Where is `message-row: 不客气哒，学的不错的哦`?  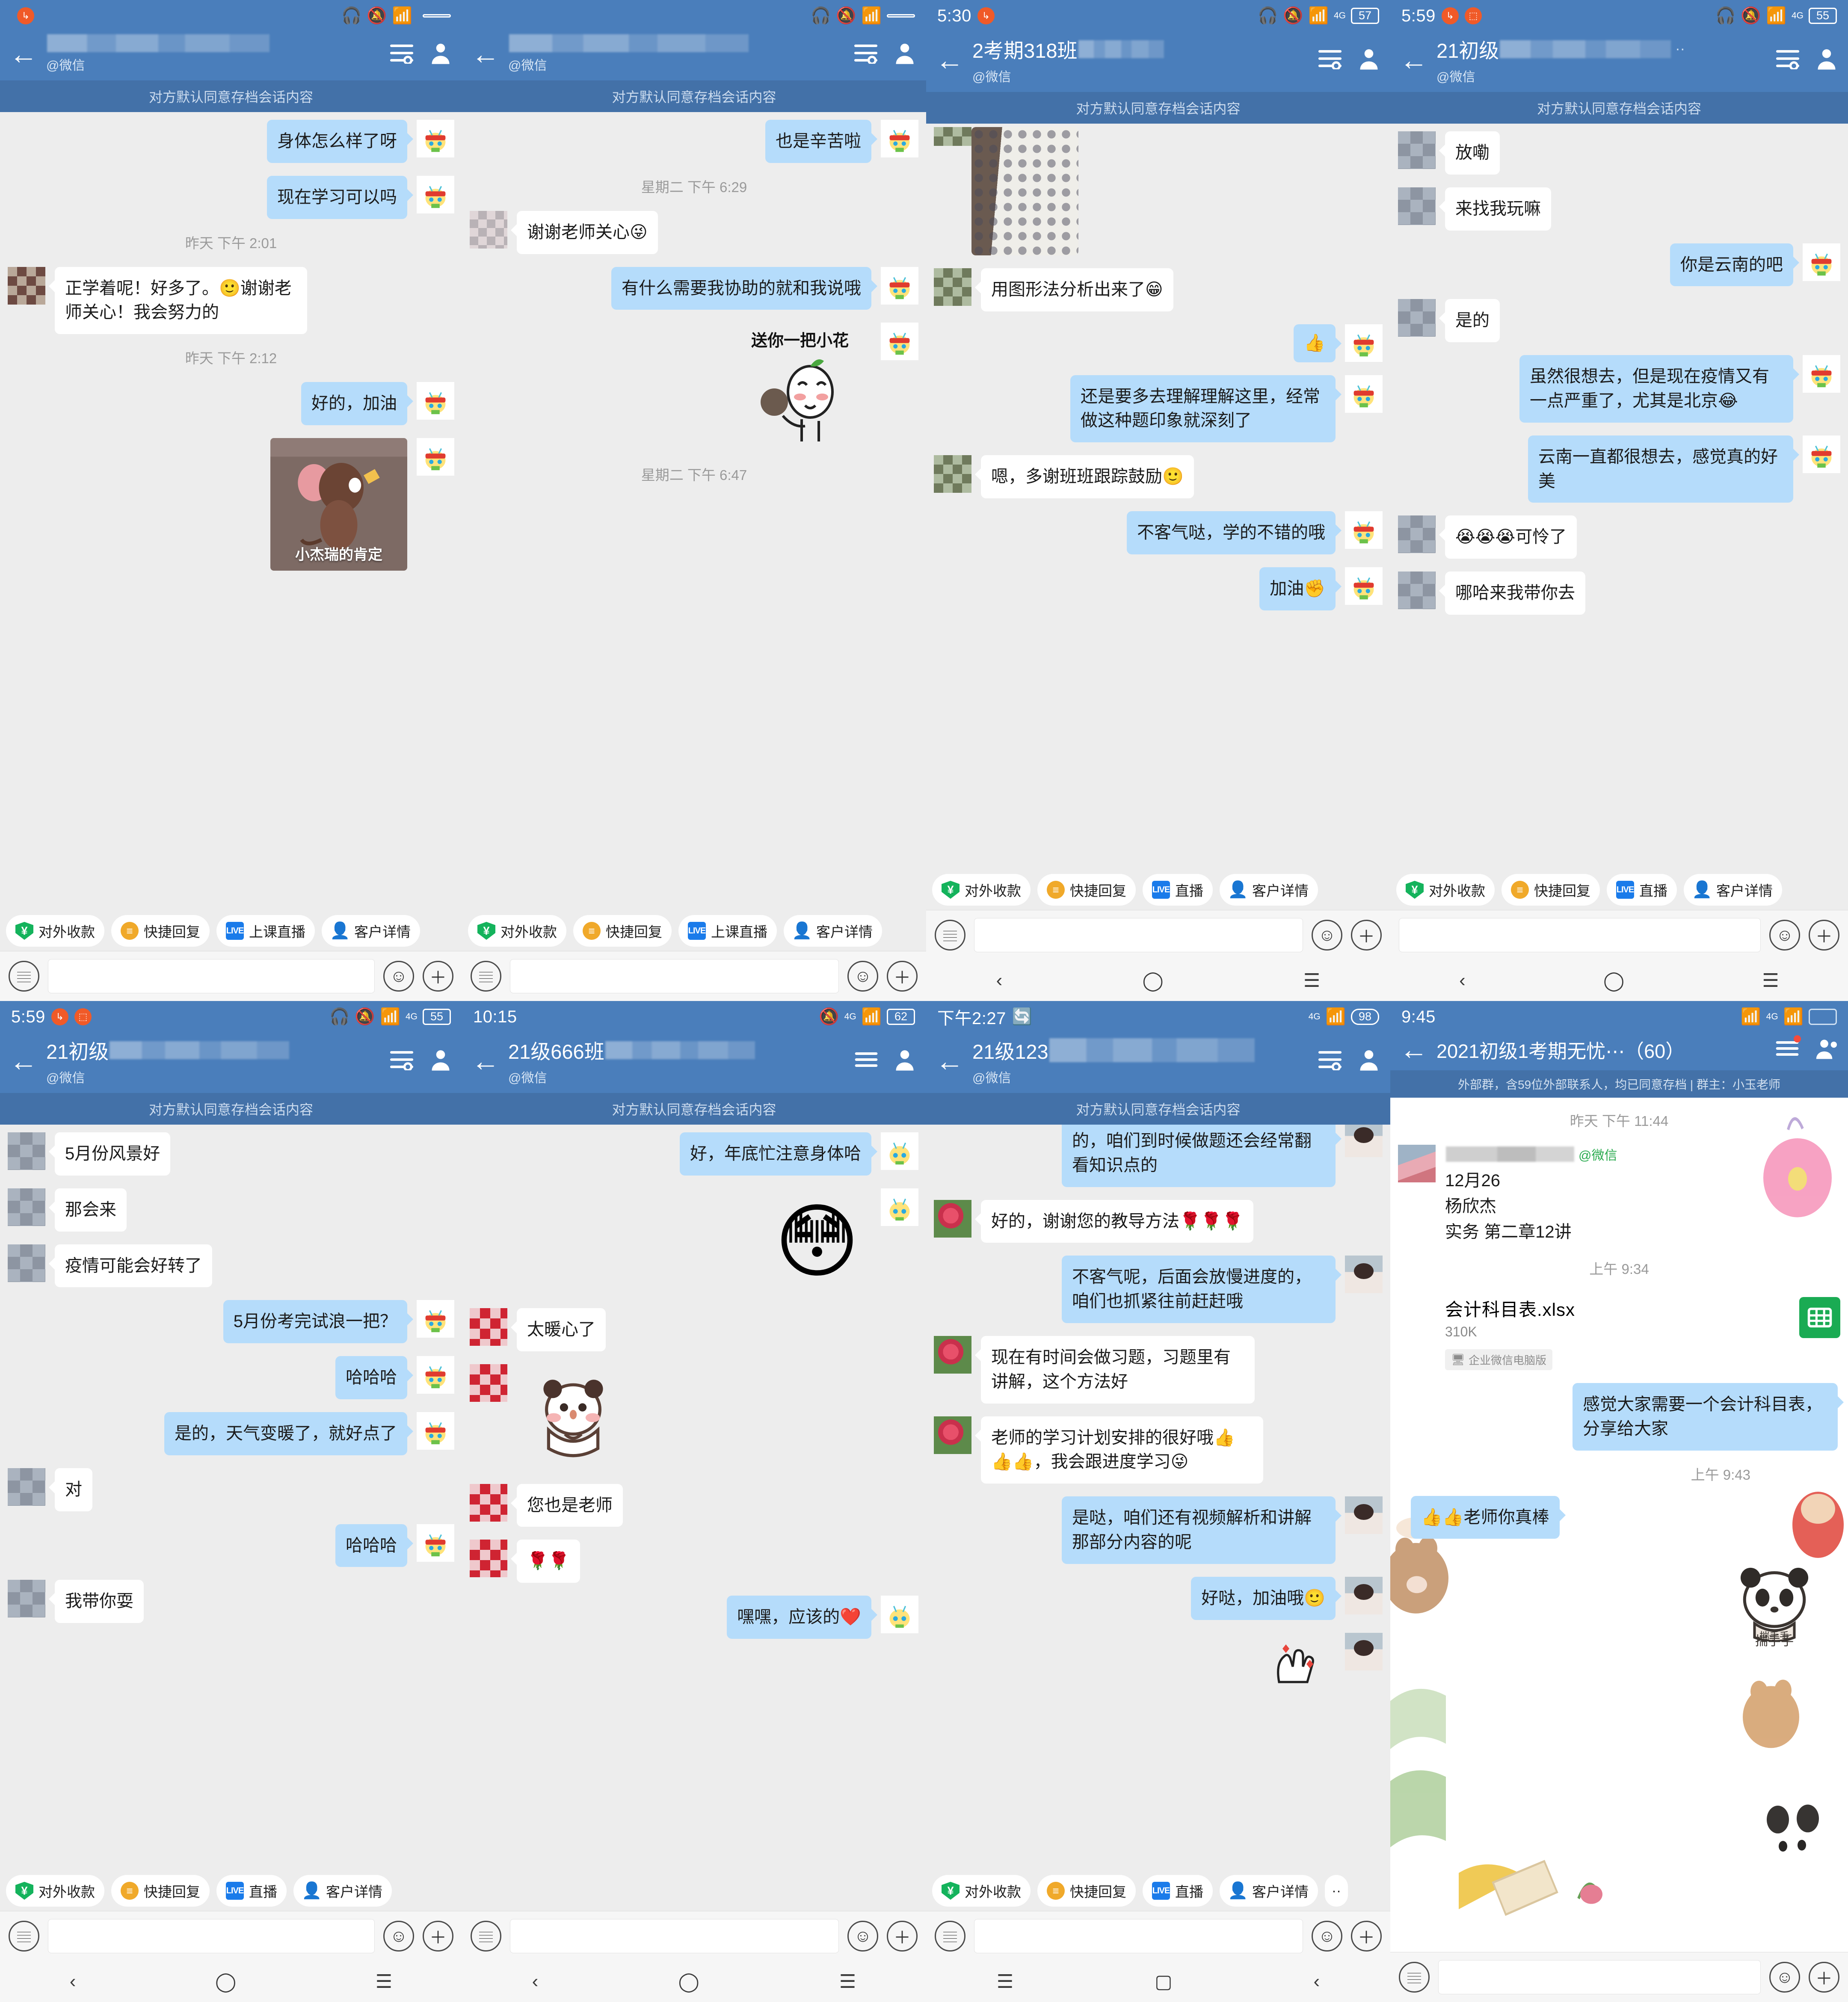 message-row: 不客气哒，学的不错的哦 is located at coordinates (1158, 532).